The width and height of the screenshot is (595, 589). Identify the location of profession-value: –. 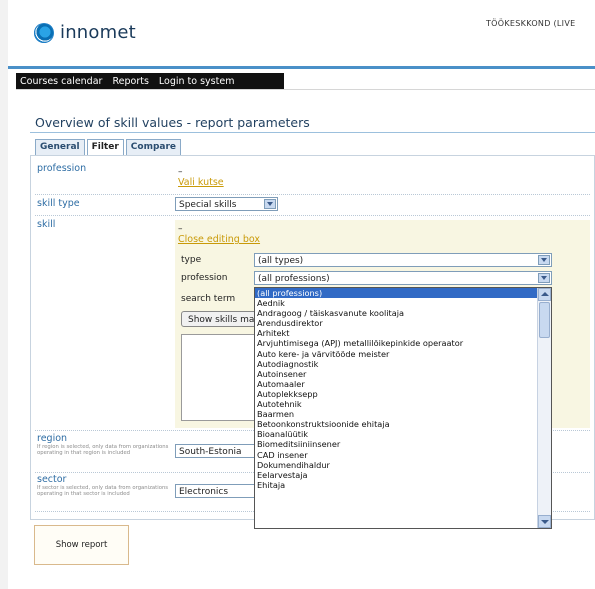
(180, 172).